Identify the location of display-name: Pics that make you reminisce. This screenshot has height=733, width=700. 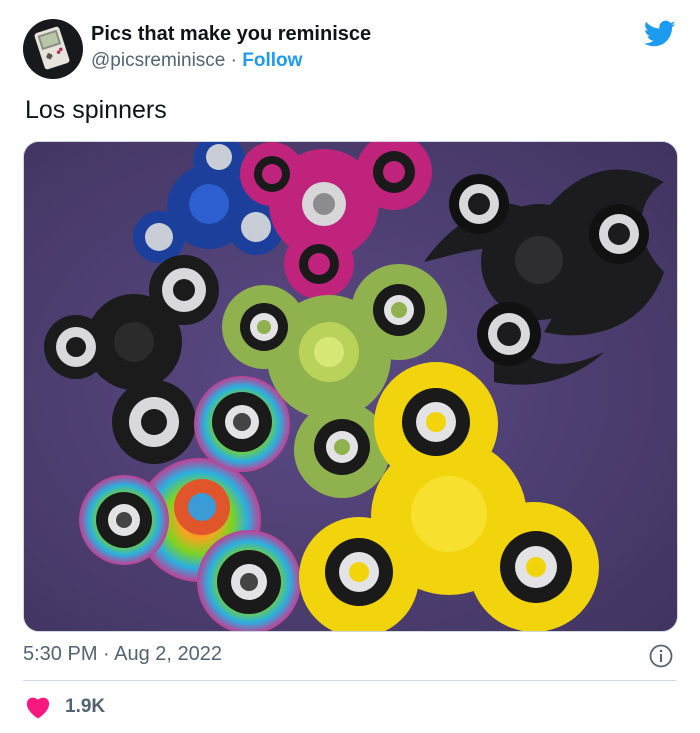
(231, 34).